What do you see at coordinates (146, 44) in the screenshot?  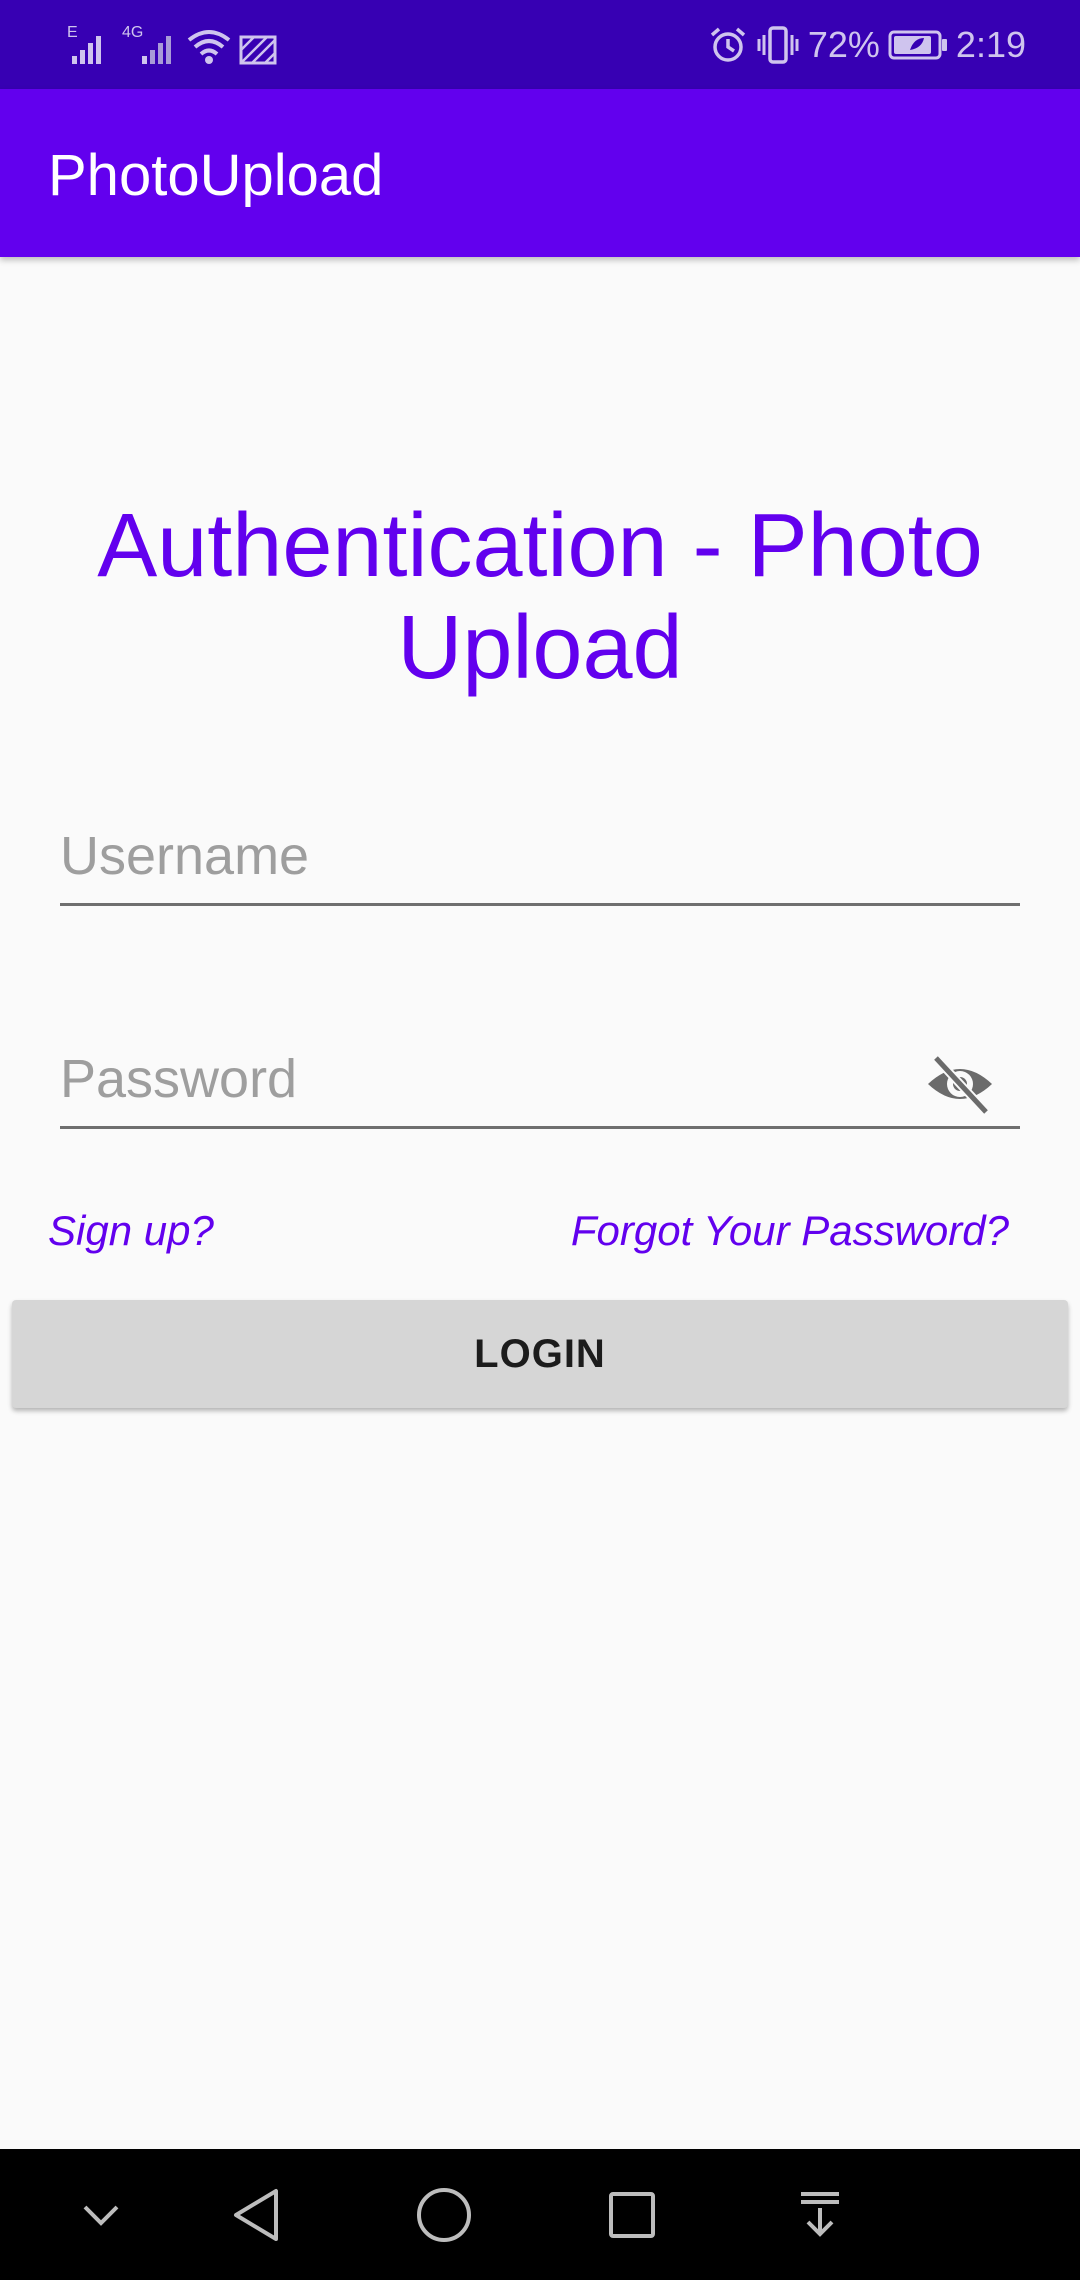 I see `signal-4g-icon: 4G` at bounding box center [146, 44].